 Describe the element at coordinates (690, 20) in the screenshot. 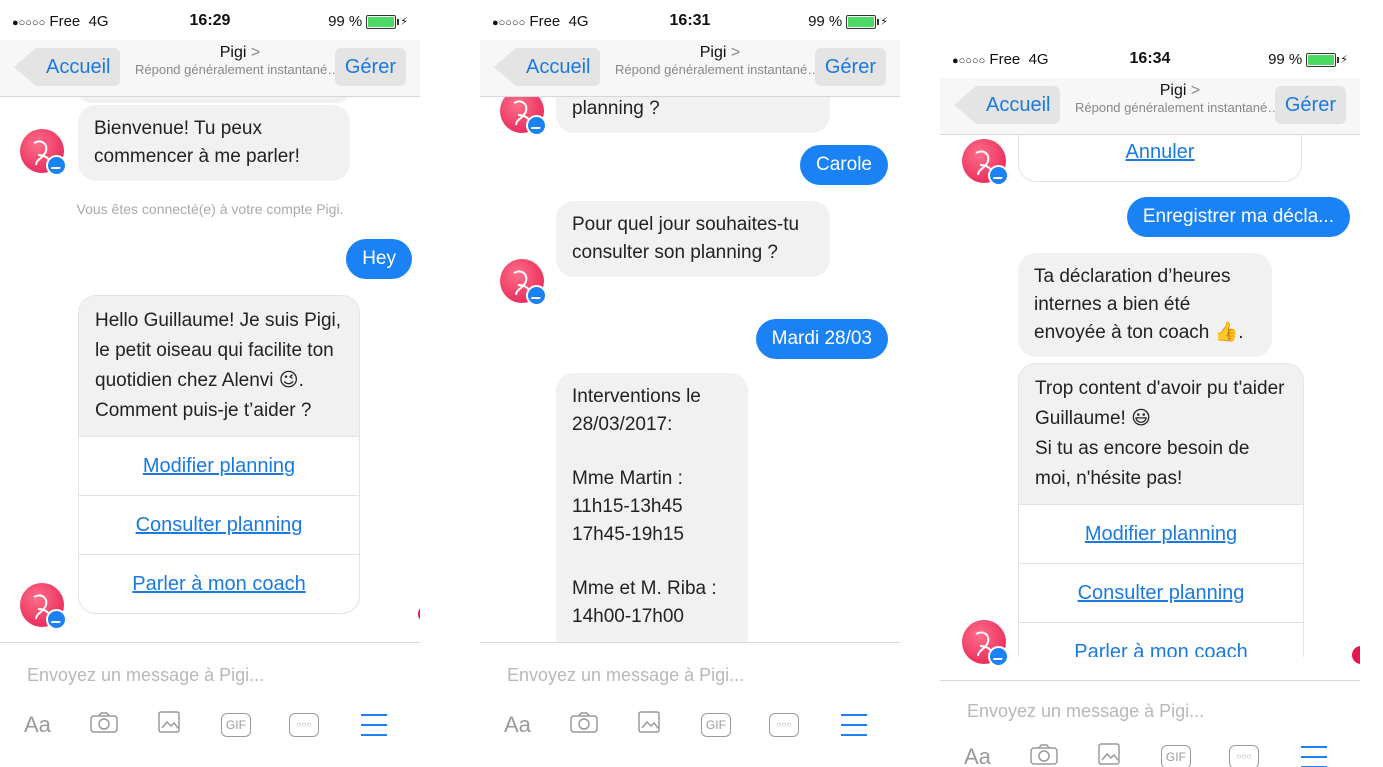

I see `status-bar: ●○○○○ Free 4G 16:31 99 % ⚡` at that location.